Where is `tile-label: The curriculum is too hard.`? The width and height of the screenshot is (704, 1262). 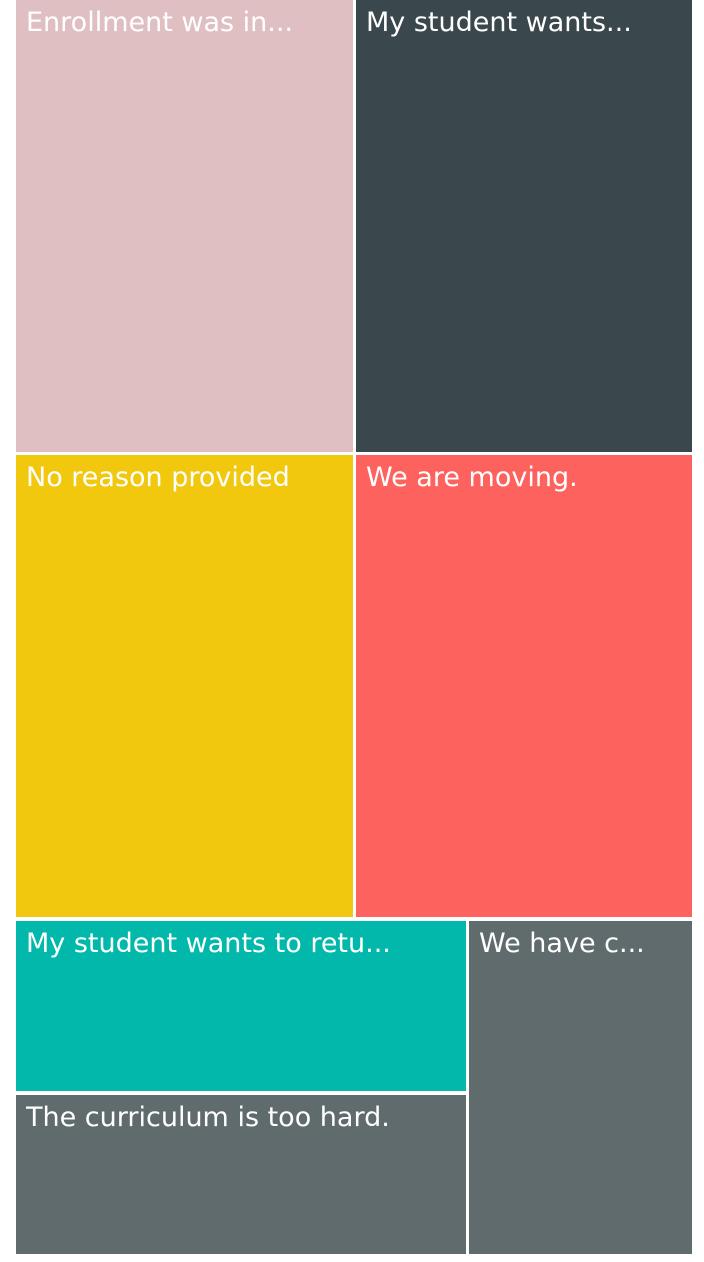 tile-label: The curriculum is too hard. is located at coordinates (208, 1117).